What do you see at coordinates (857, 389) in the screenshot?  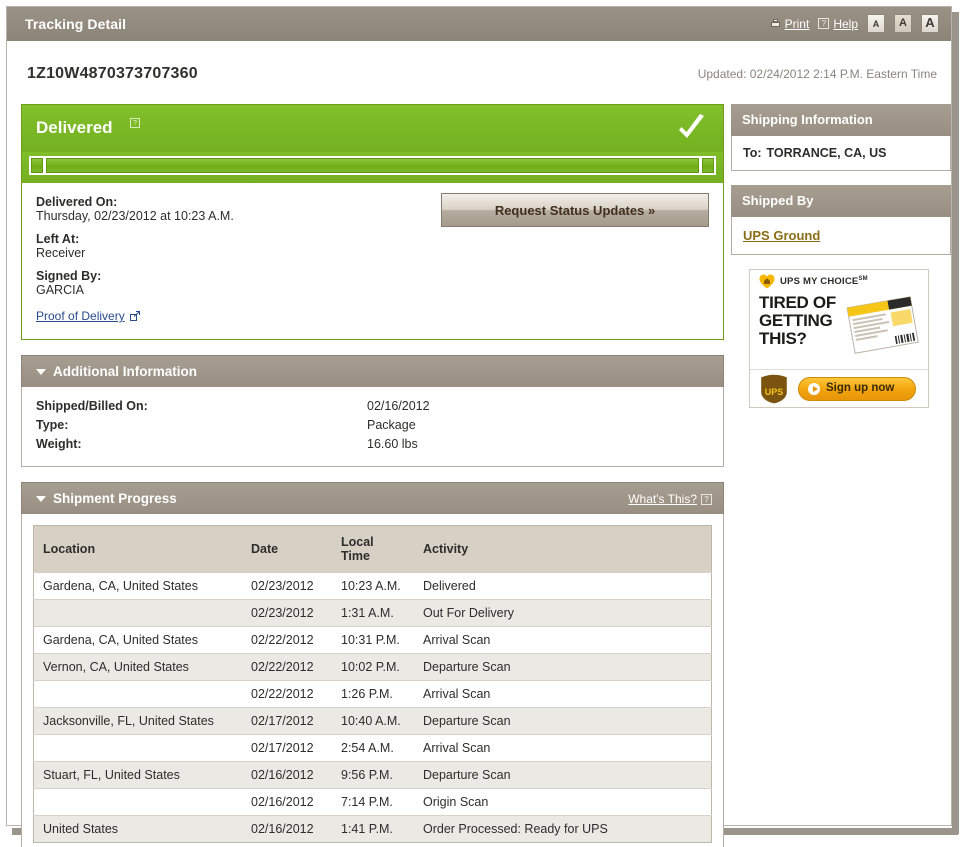 I see `sign-up-now-button: Sign up now` at bounding box center [857, 389].